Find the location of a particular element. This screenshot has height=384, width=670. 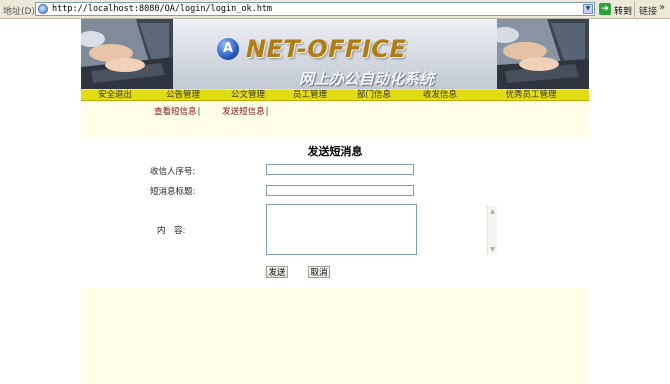

go-arrow-icon: ➜ is located at coordinates (605, 9).